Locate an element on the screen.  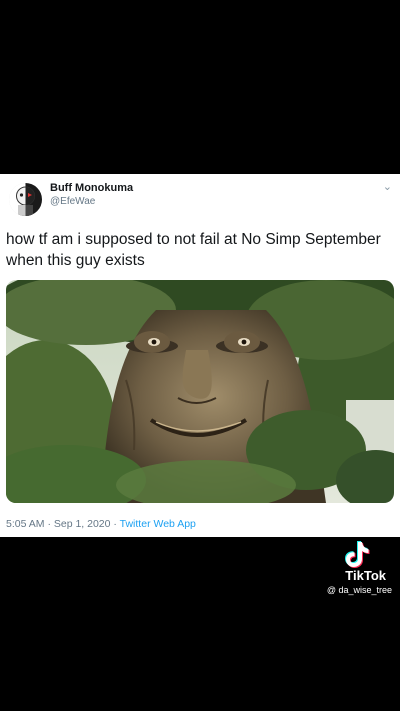
source-link: Twitter Web App is located at coordinates (158, 524).